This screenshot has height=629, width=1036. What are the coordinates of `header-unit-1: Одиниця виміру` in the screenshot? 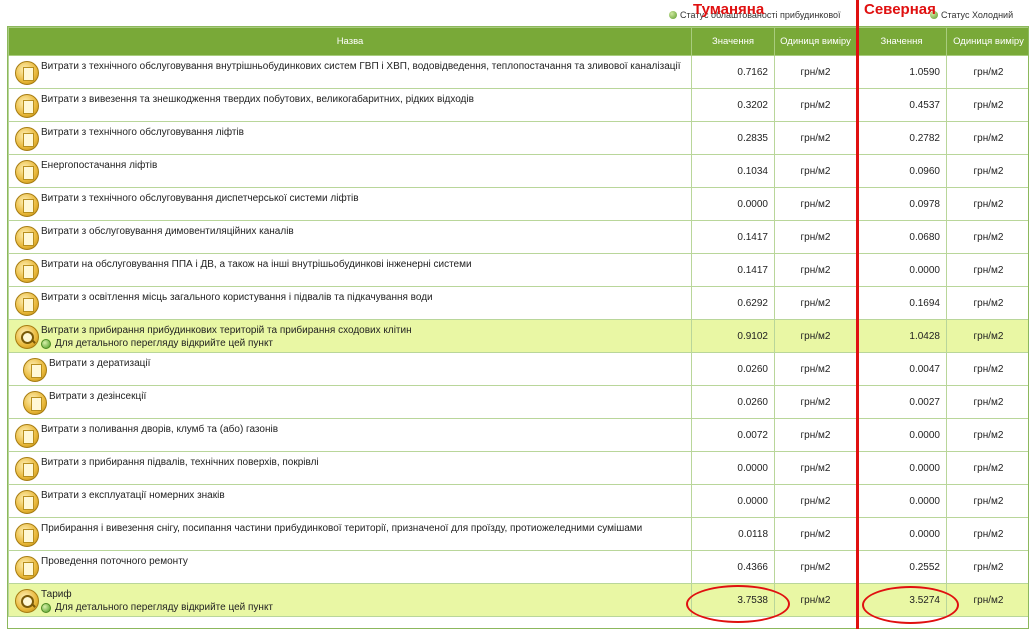 It's located at (815, 41).